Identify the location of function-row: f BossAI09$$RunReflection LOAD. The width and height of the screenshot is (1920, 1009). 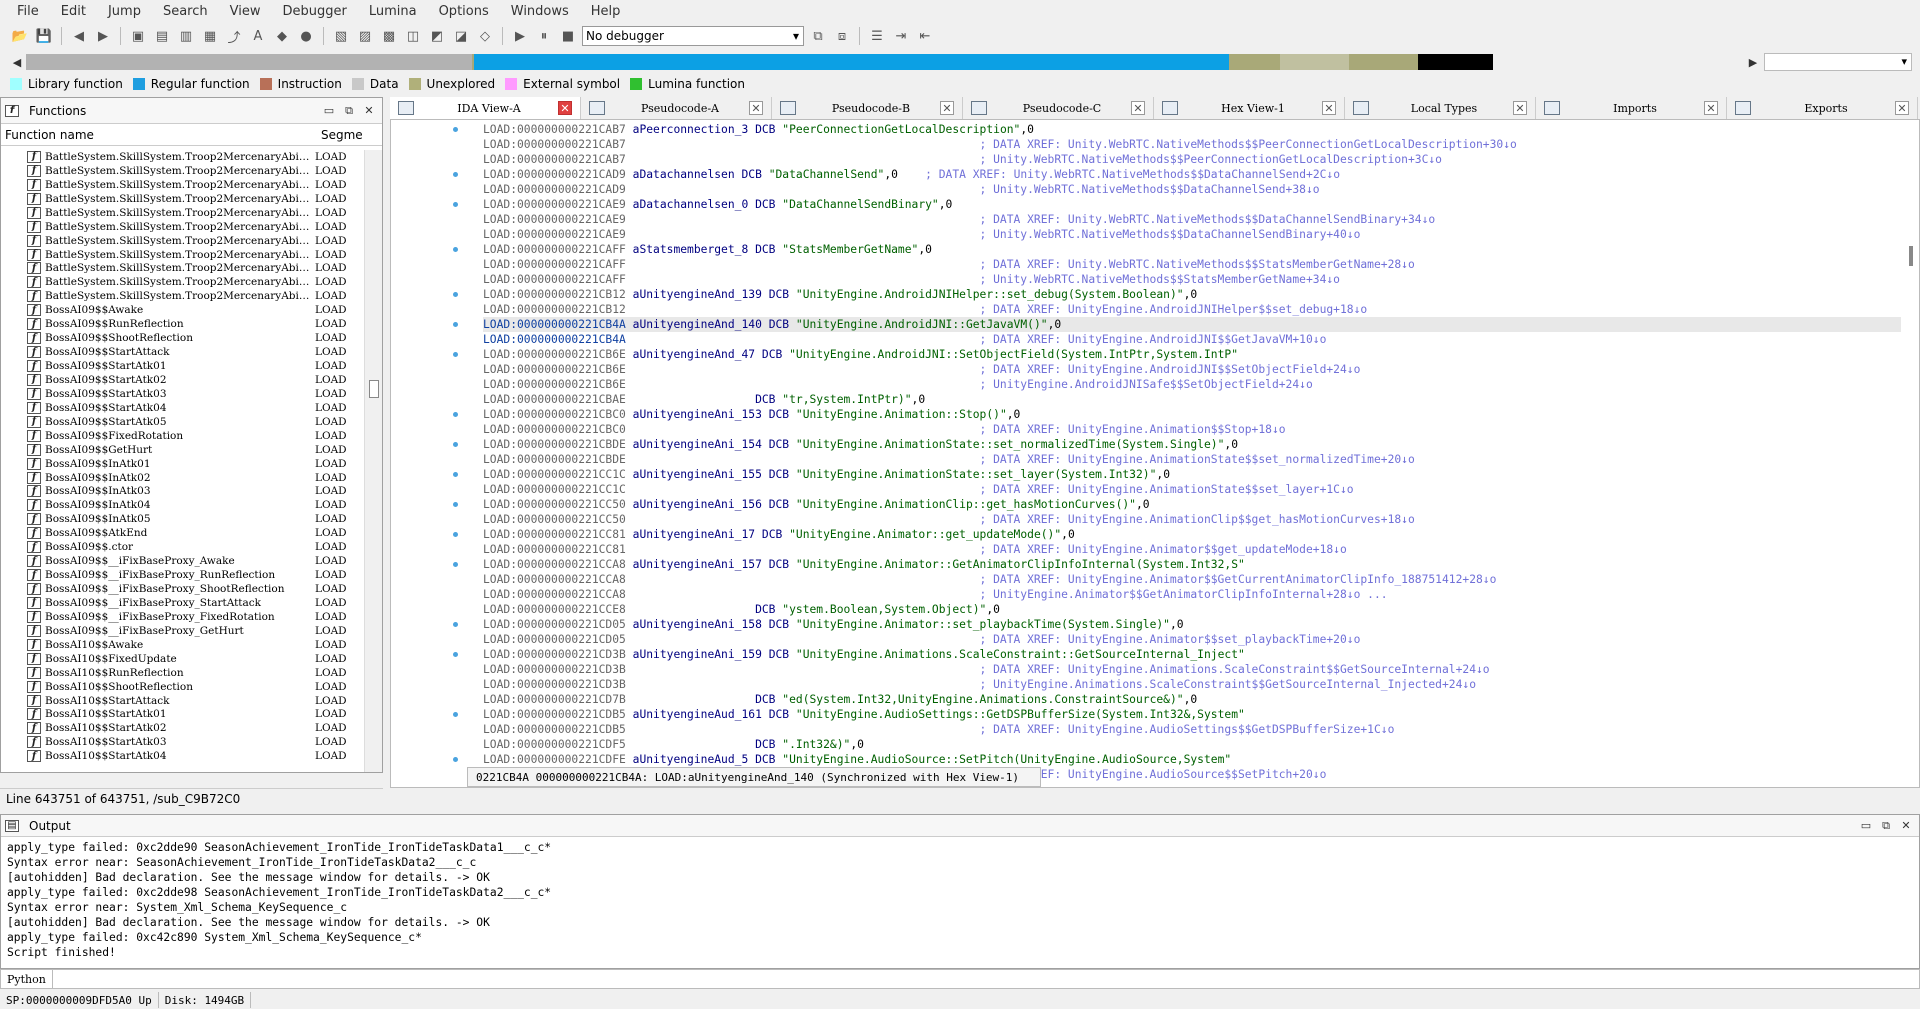
(182, 324).